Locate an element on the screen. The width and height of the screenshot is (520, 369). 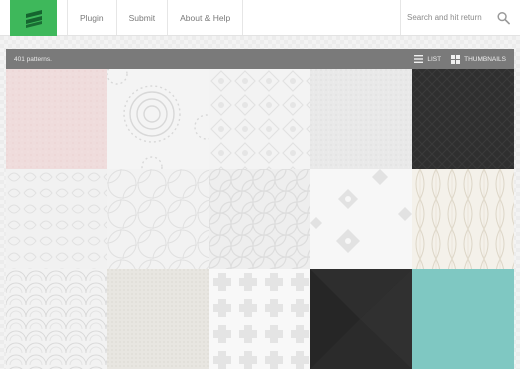
nav-submit: Submit is located at coordinates (143, 17).